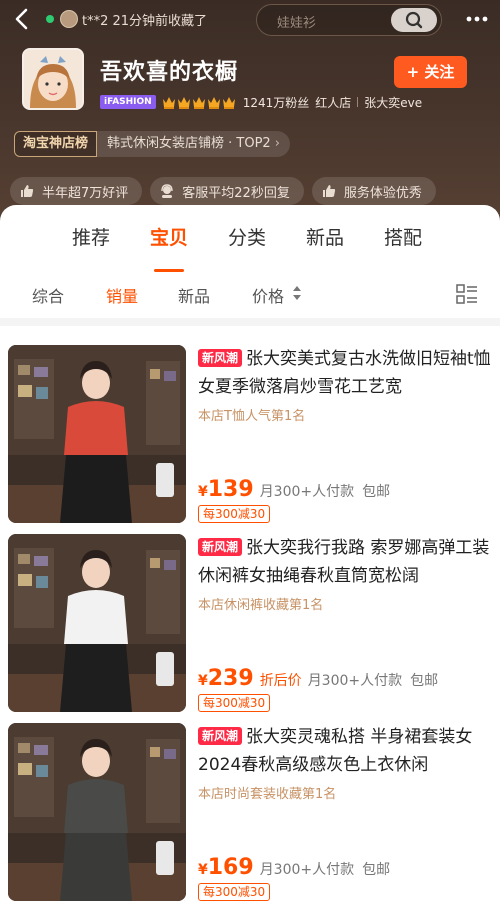  What do you see at coordinates (297, 23) in the screenshot?
I see `search-placeholder: 娃娃衫` at bounding box center [297, 23].